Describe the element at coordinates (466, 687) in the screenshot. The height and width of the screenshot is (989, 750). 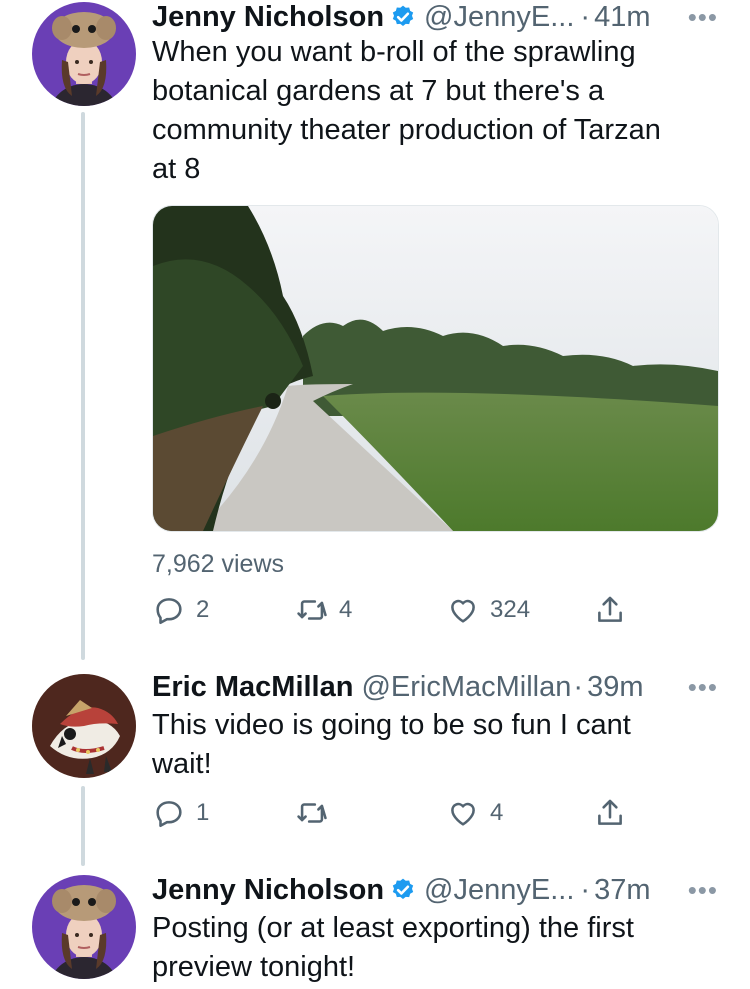
I see `author-handle: @EricMacMillan` at that location.